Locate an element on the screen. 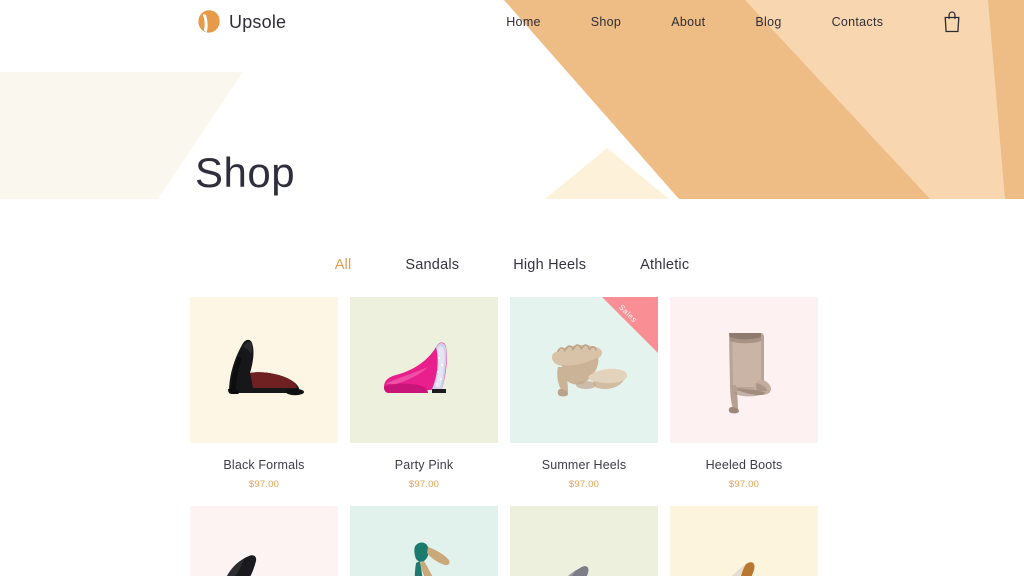 Image resolution: width=1024 pixels, height=576 pixels. main-navbar: Upsole Home Shop About Blog Contacts is located at coordinates (512, 22).